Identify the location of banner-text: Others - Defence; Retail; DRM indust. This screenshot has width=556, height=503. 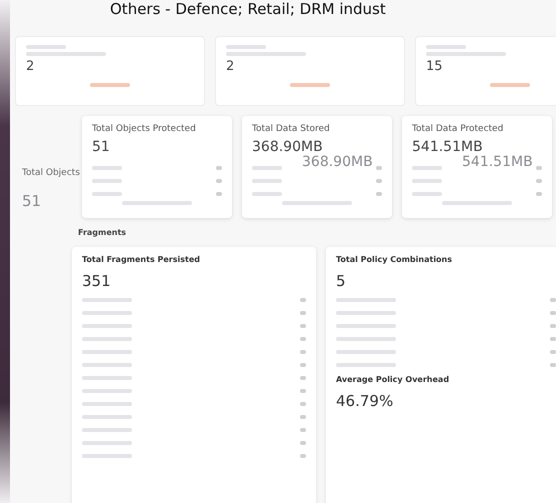
(248, 9).